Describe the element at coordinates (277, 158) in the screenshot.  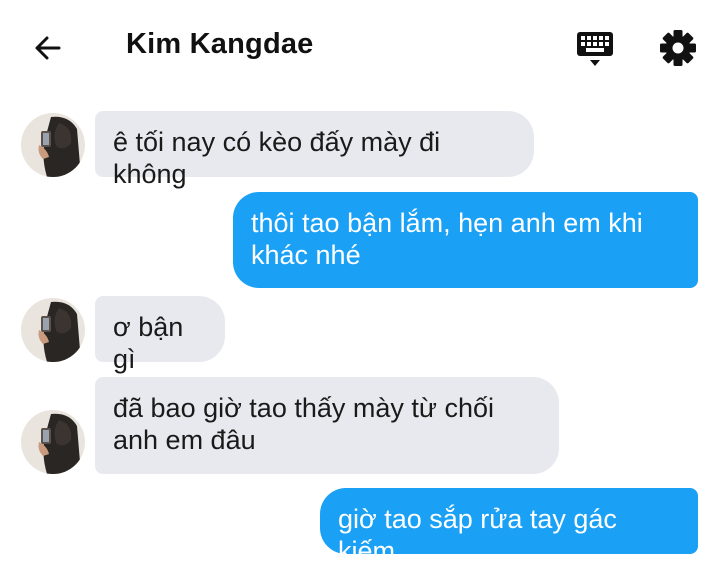
I see `message-text: ê tối nay có kèo đấy mày đi không` at that location.